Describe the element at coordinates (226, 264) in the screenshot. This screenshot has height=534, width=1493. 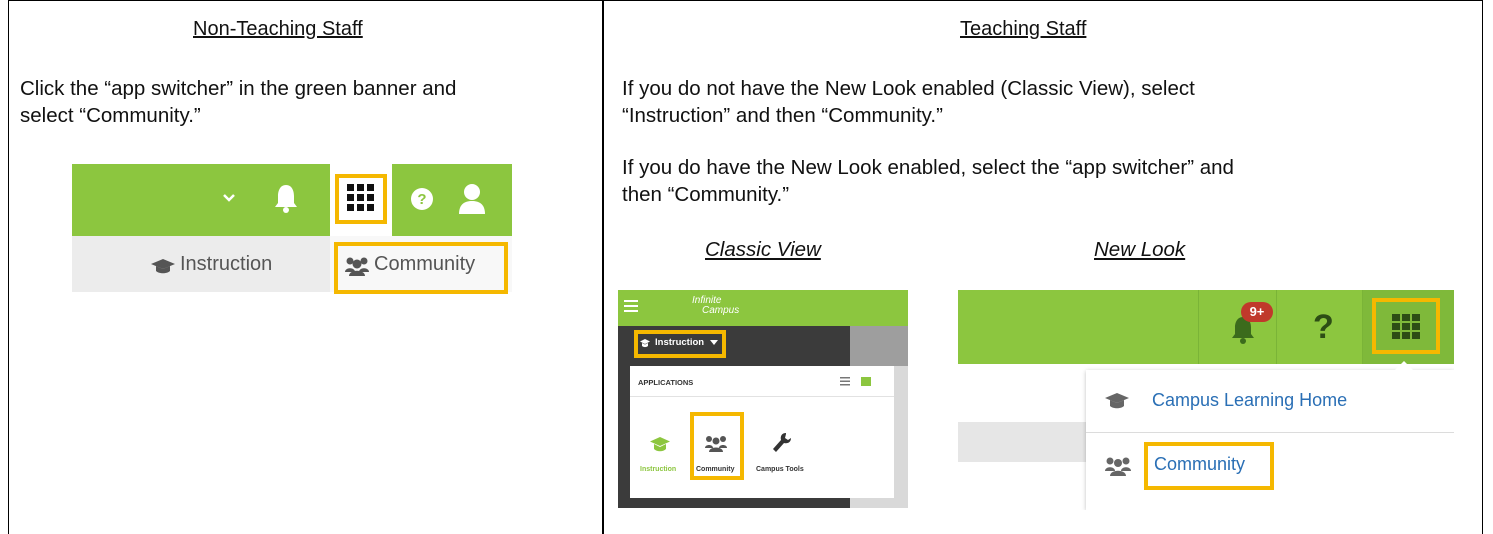
I see `instruction-tab: Instruction` at that location.